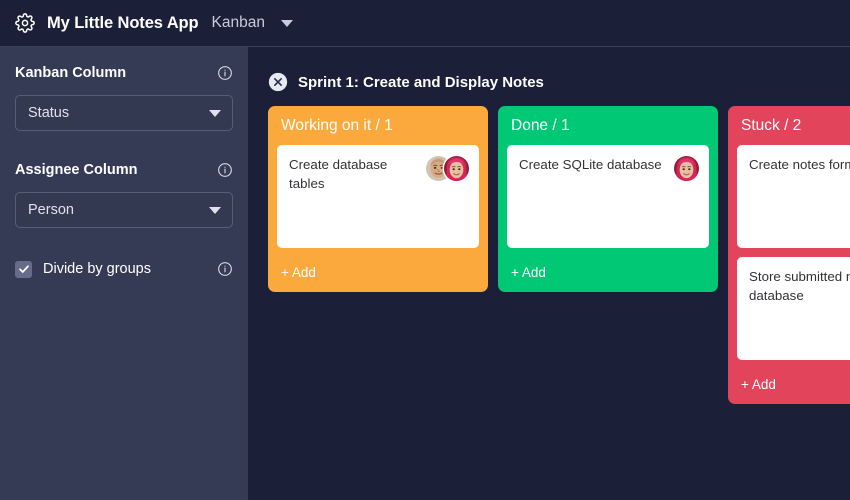  Describe the element at coordinates (338, 174) in the screenshot. I see `kanban-card-text: Create database tables` at that location.